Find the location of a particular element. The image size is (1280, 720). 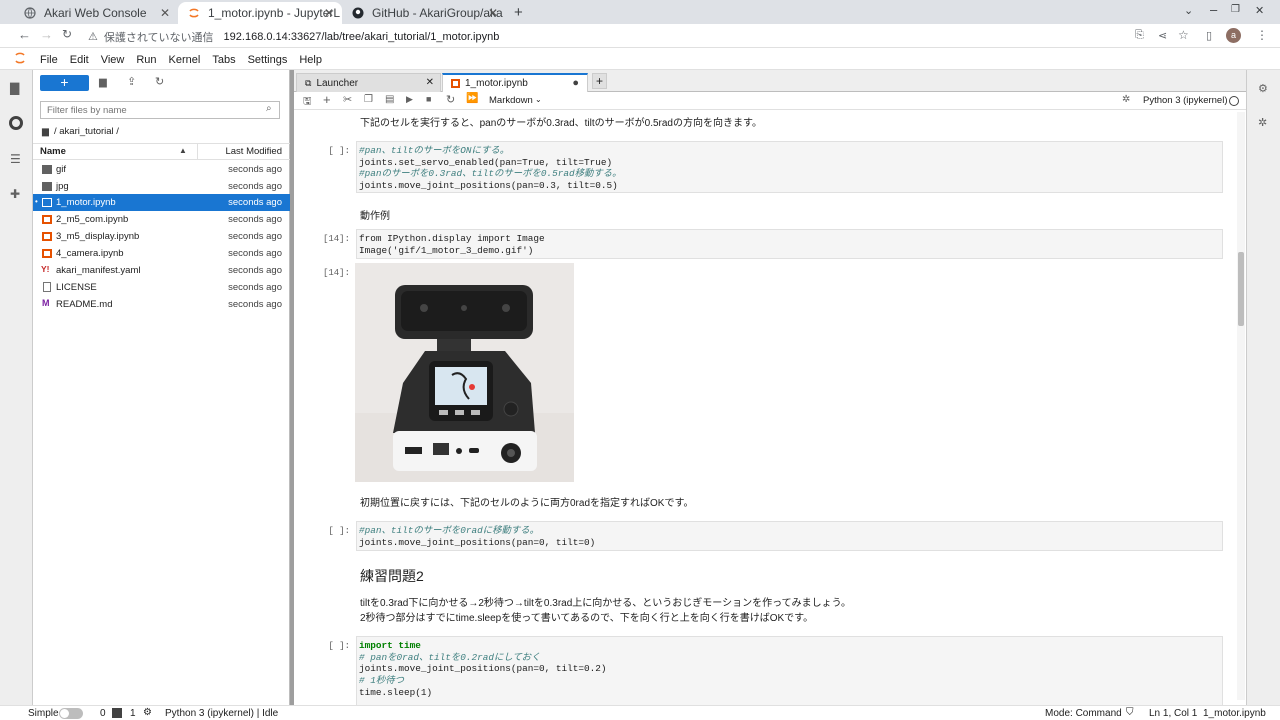

kebab-menu-icon: ⋮ is located at coordinates (1262, 35).